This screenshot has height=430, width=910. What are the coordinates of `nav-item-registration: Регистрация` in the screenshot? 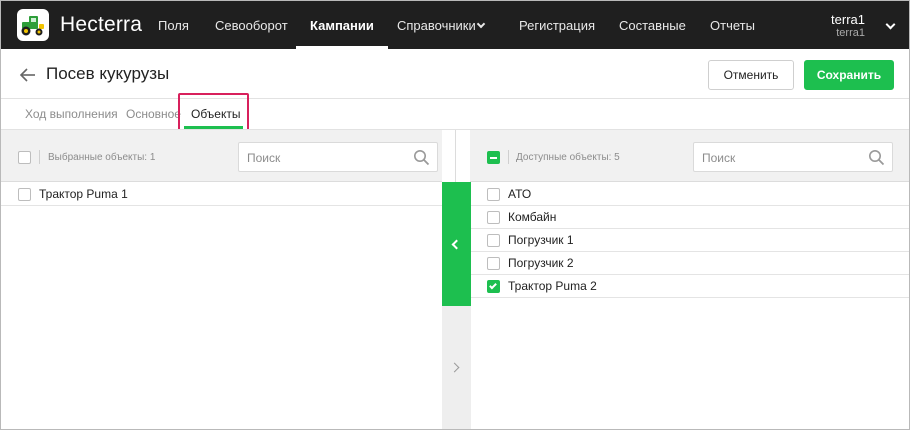 It's located at (557, 25).